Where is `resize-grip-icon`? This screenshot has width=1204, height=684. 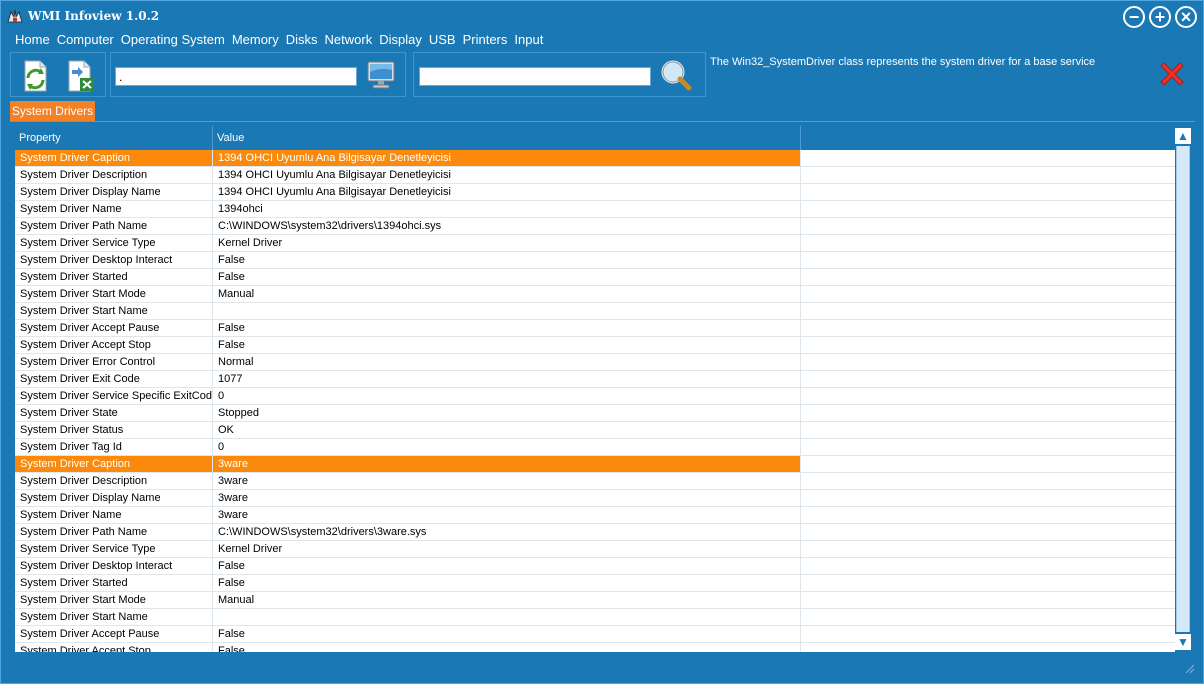
resize-grip-icon is located at coordinates (1189, 668).